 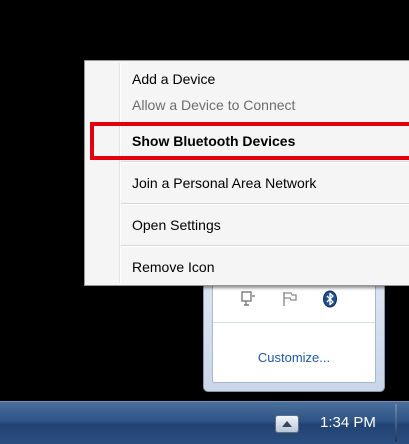 What do you see at coordinates (224, 183) in the screenshot?
I see `menu-item-join-pan: Join a Personal Area Network` at bounding box center [224, 183].